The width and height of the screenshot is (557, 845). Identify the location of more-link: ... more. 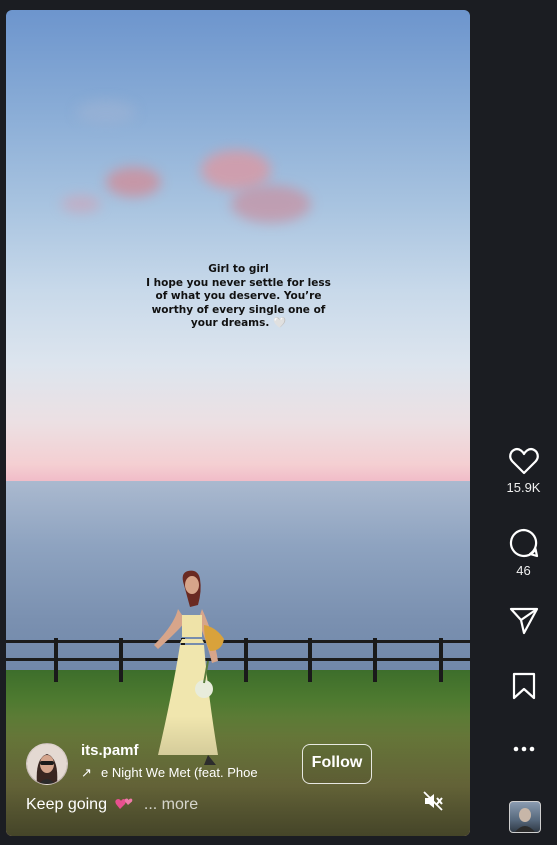
(171, 804).